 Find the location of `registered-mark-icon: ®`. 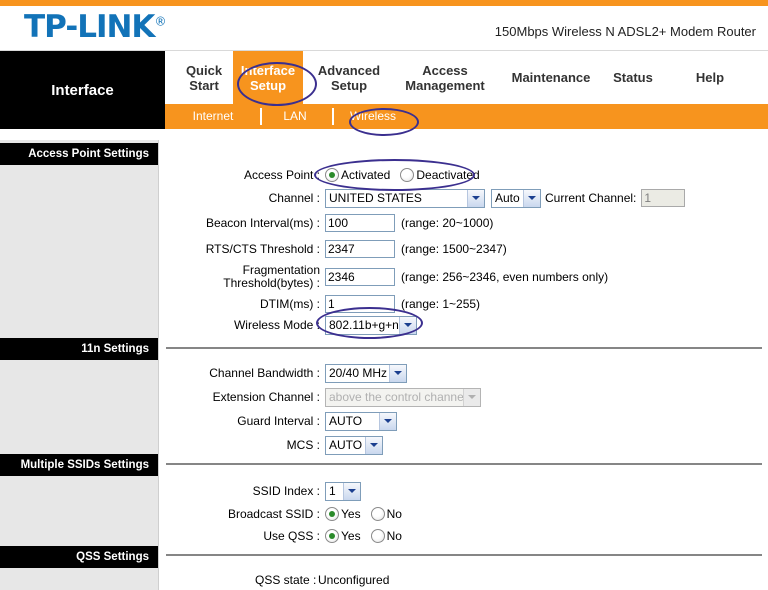

registered-mark-icon: ® is located at coordinates (160, 21).